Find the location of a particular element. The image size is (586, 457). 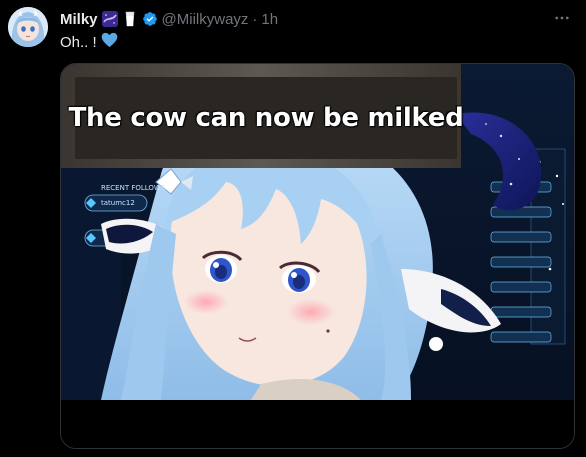

hud-recent-label: RECENT FOLLOWS is located at coordinates (133, 188).